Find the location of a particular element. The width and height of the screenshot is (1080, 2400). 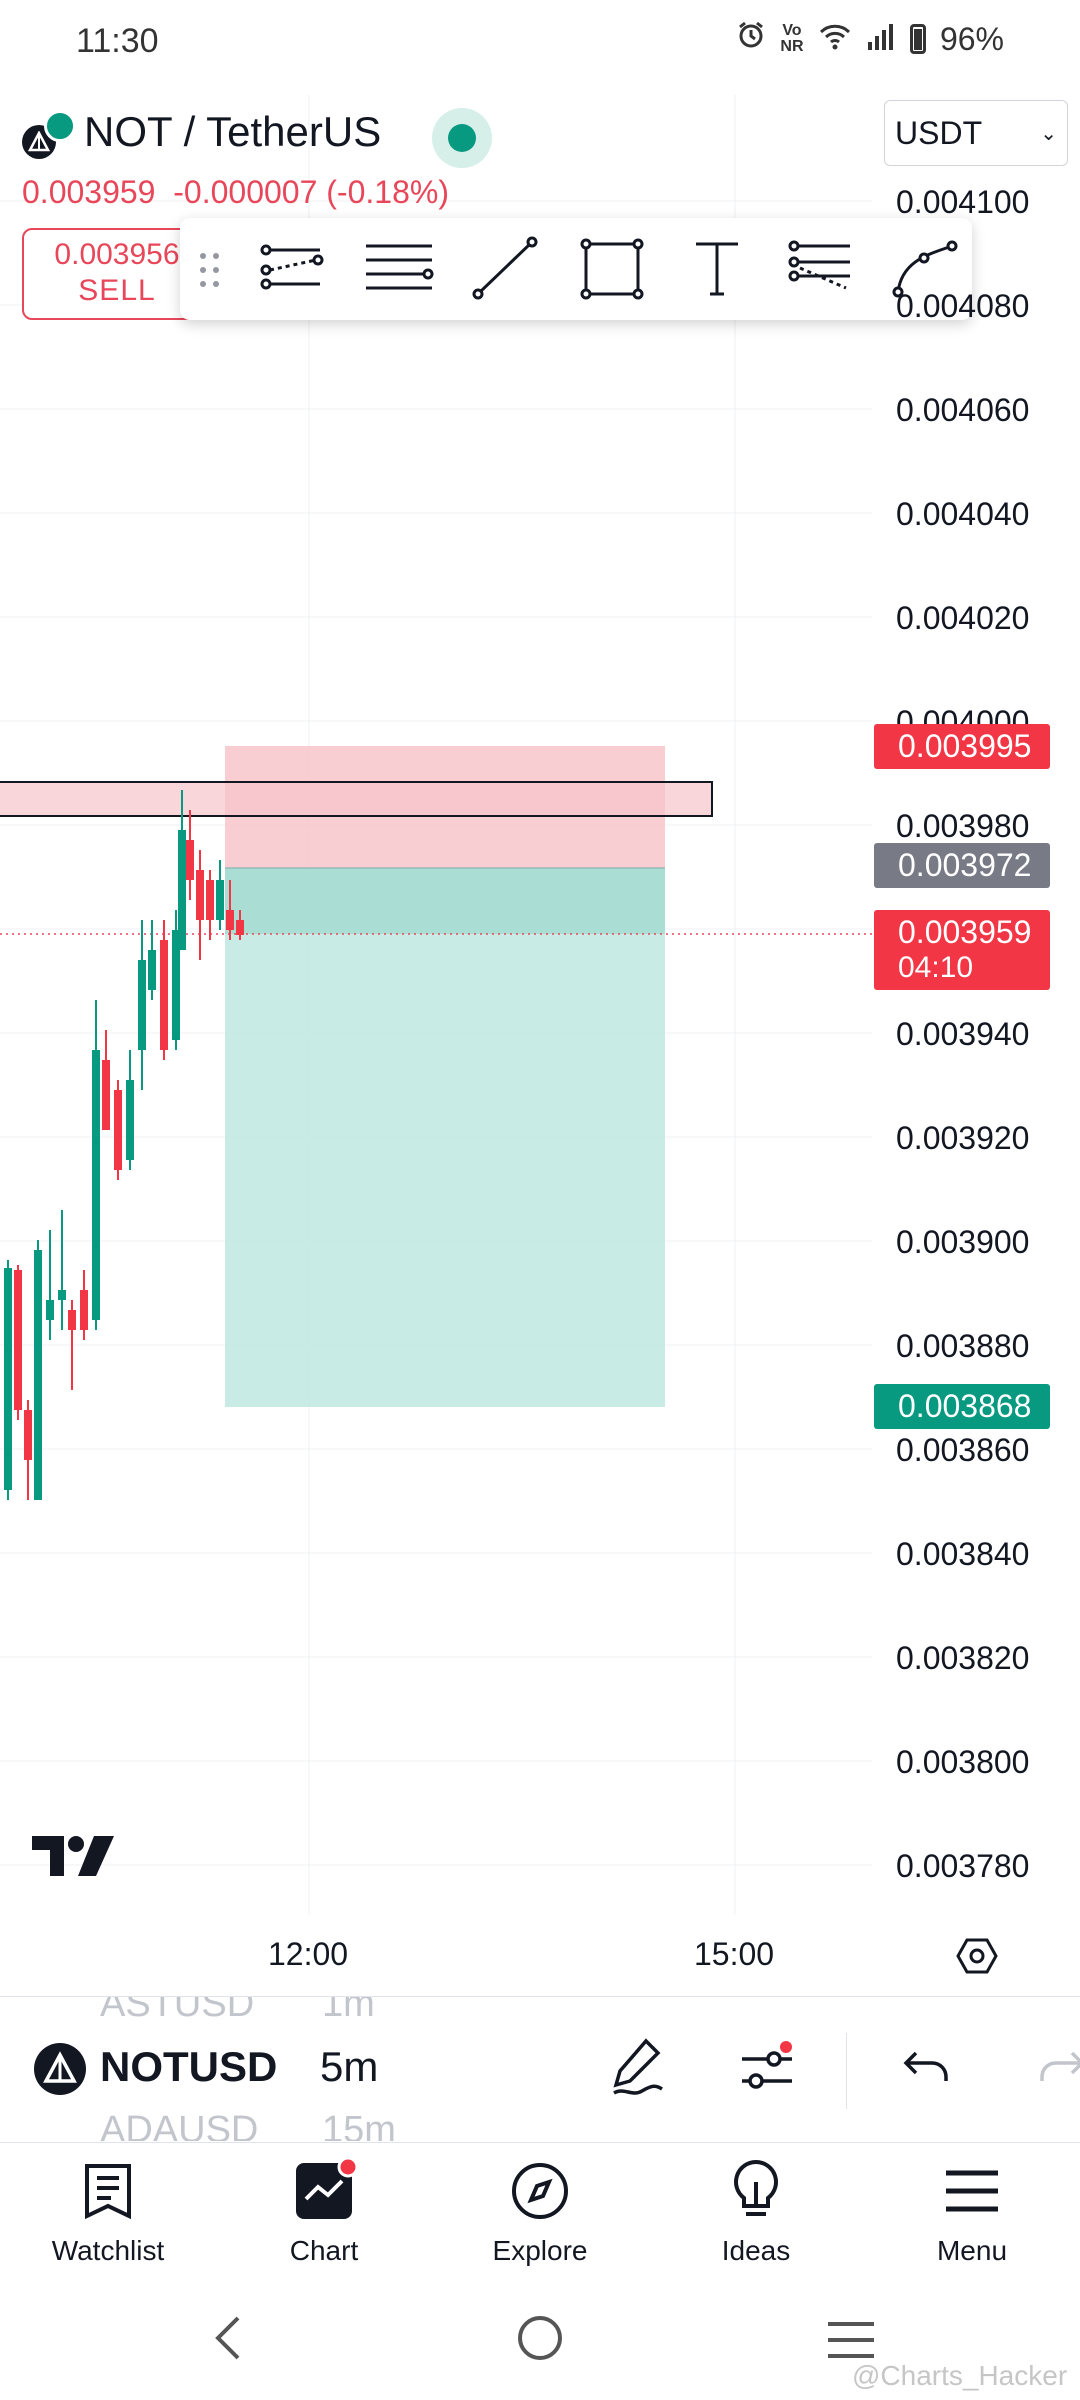

nav-explore: Explore is located at coordinates (540, 2211).